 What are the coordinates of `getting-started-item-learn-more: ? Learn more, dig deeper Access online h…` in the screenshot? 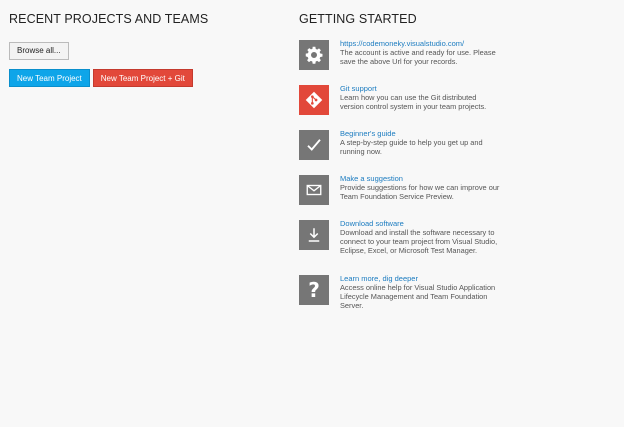 It's located at (454, 297).